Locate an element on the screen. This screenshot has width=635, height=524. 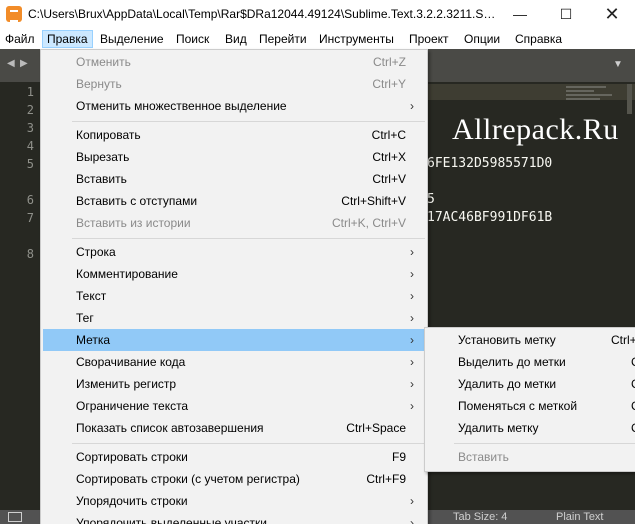
tab-scroll-right-icon: ▶ is located at coordinates (24, 63).